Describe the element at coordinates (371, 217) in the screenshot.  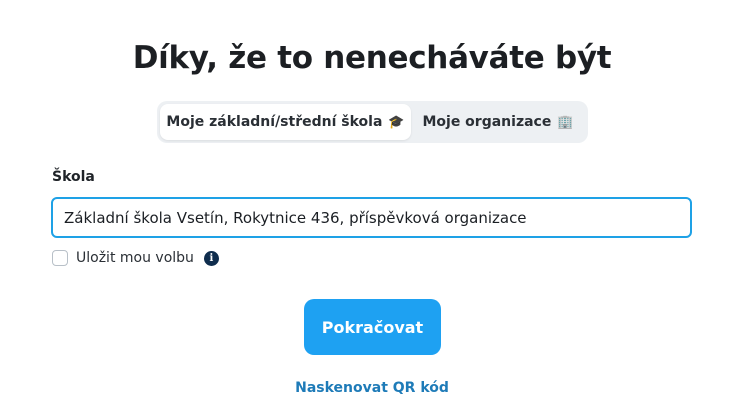
I see `school-input` at that location.